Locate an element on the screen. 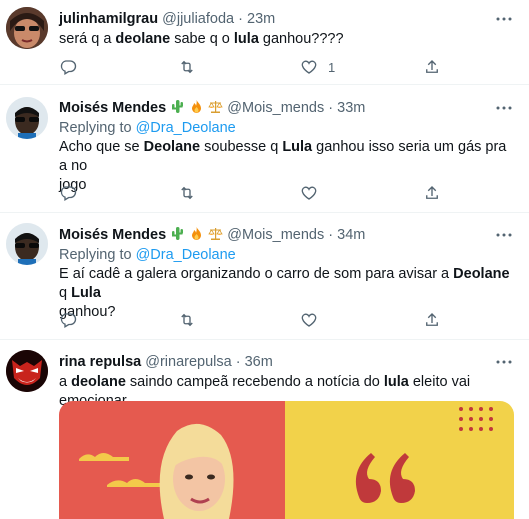 The height and width of the screenshot is (519, 529). author-handle: @jjuliafoda is located at coordinates (198, 19).